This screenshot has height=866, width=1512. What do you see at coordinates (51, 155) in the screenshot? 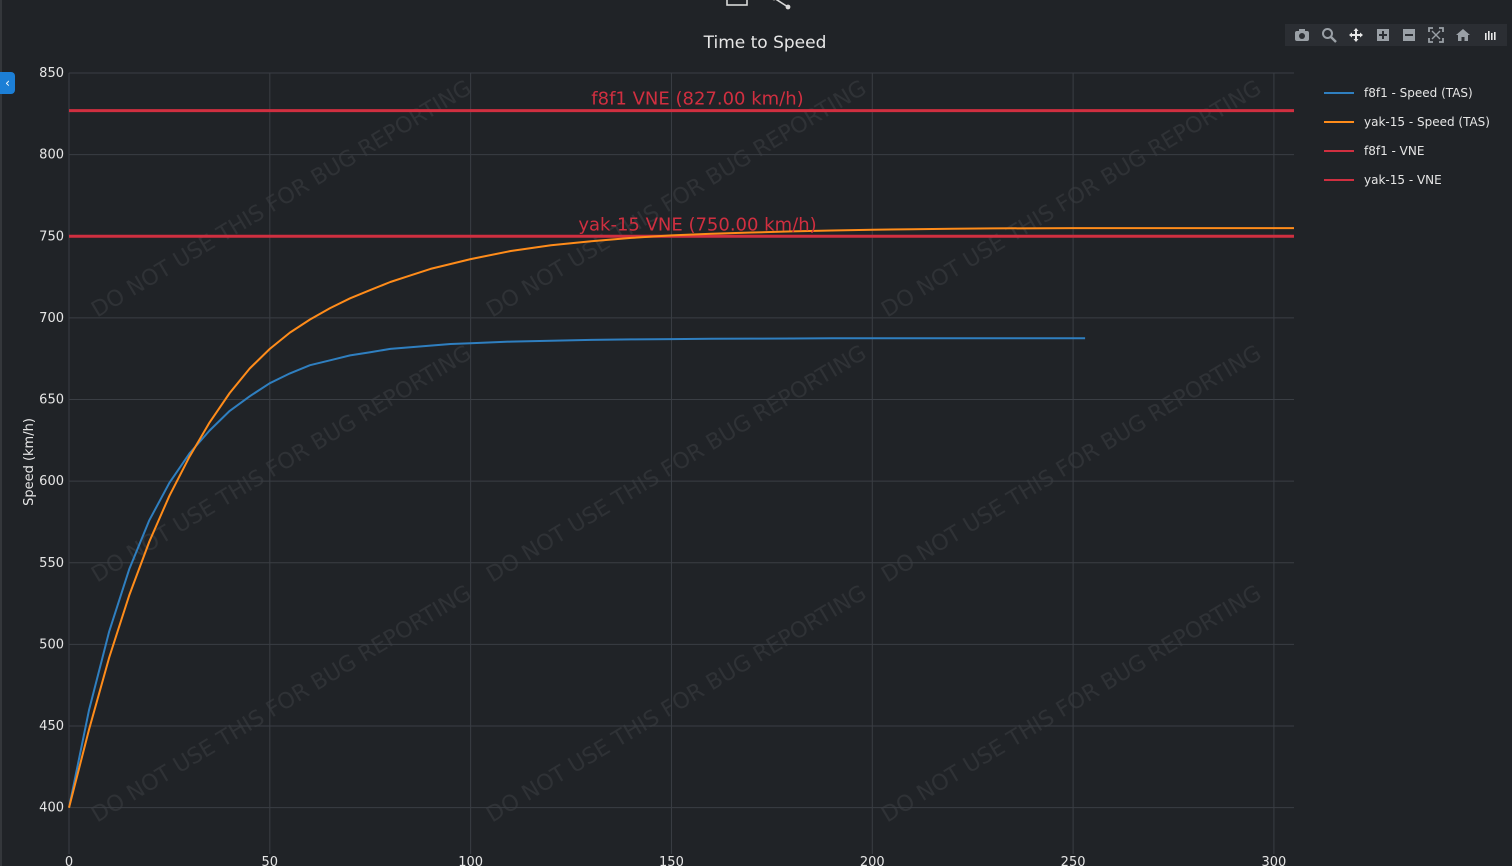
I see `y-tick-label: 800` at bounding box center [51, 155].